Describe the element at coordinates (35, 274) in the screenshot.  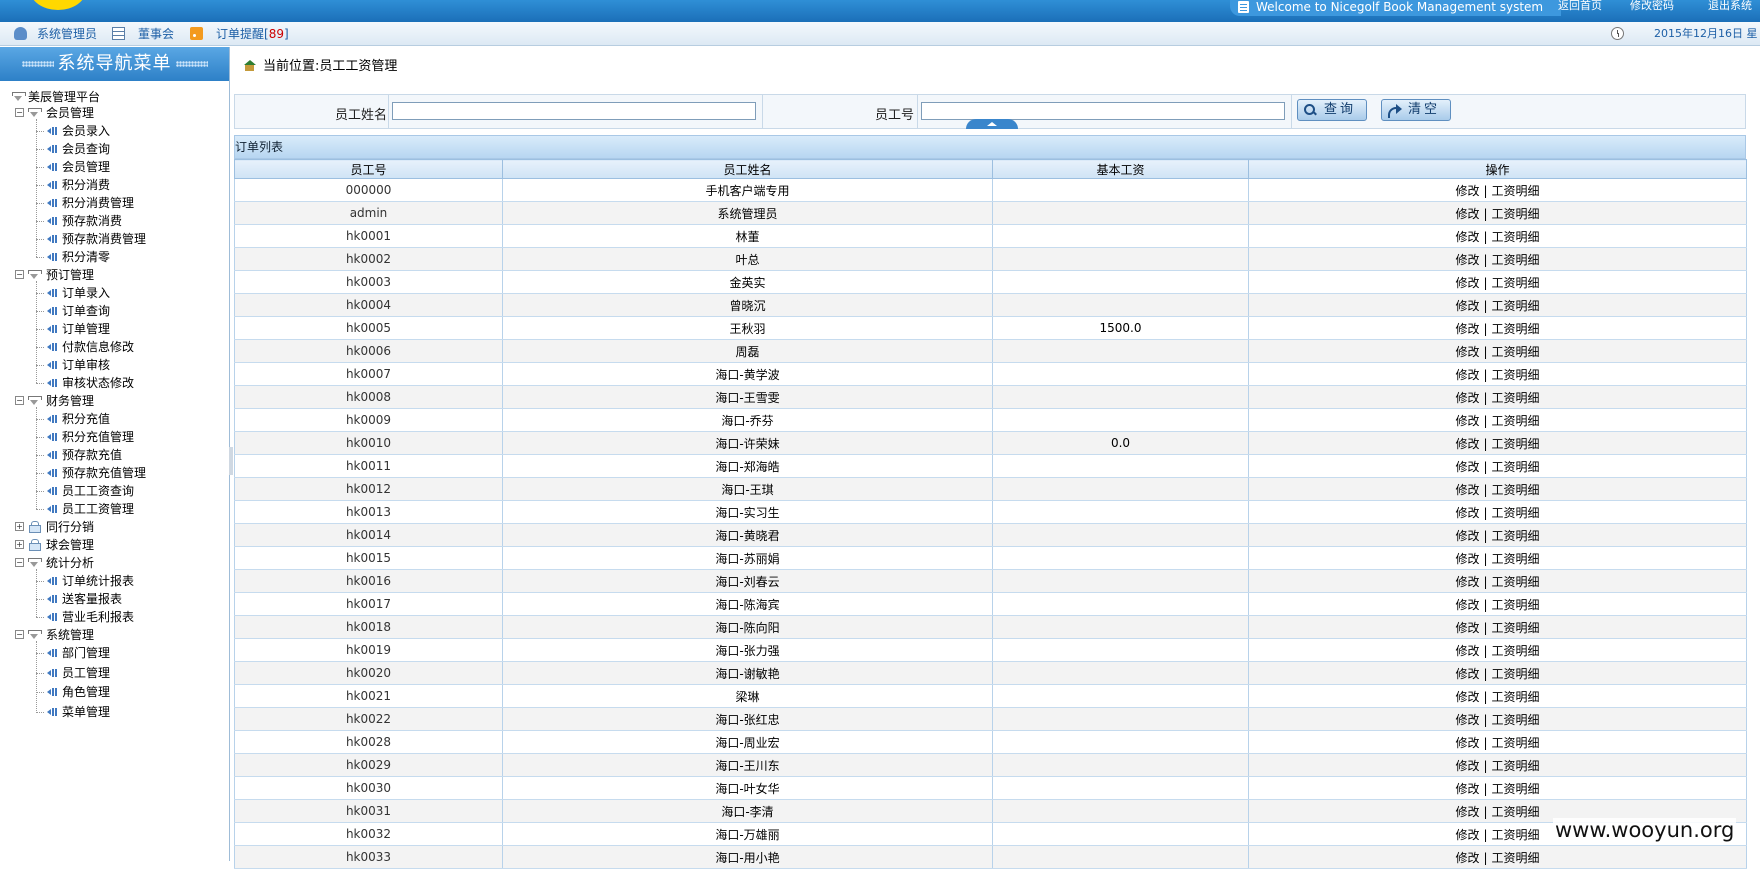
I see `folder-open-icon` at that location.